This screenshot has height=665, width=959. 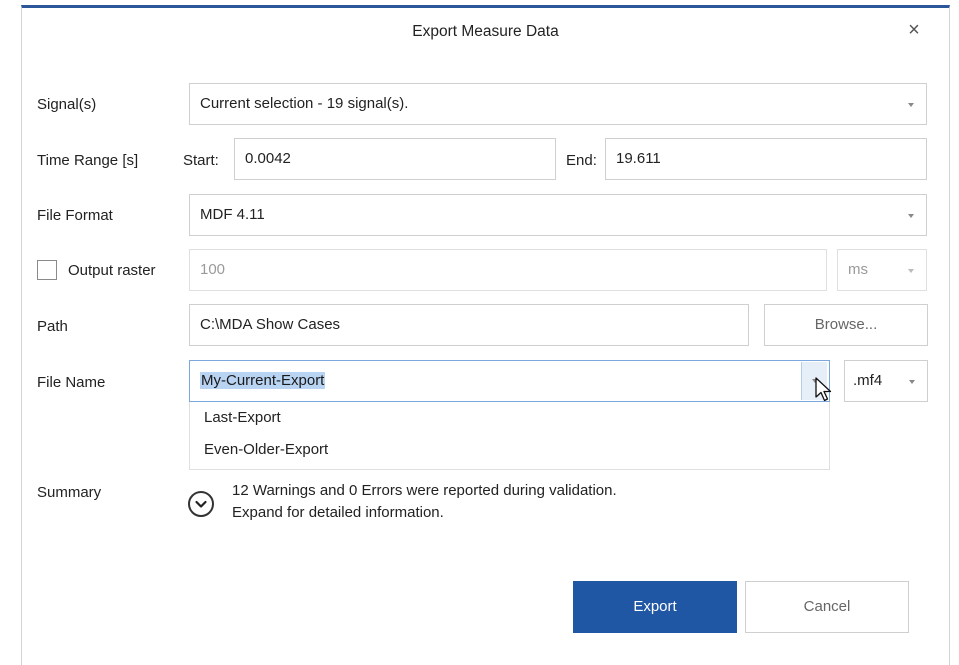 What do you see at coordinates (509, 418) in the screenshot?
I see `dropdown-item-last-export: Last-Export` at bounding box center [509, 418].